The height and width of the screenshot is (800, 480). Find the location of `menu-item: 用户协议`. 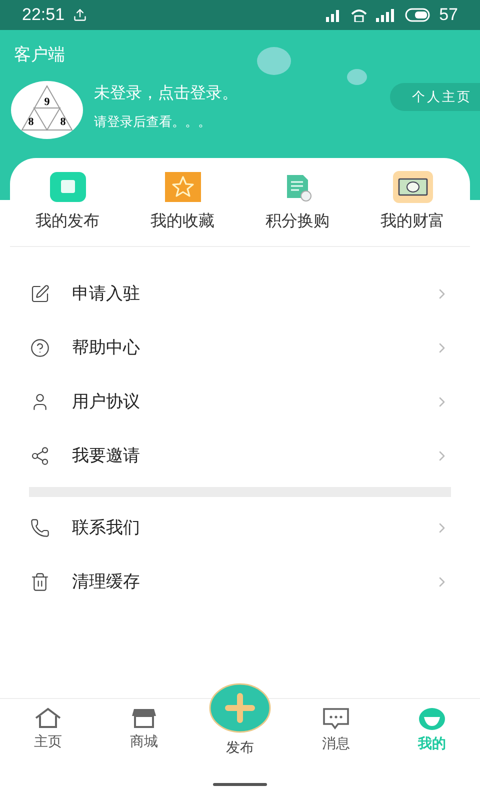

menu-item: 用户协议 is located at coordinates (240, 402).